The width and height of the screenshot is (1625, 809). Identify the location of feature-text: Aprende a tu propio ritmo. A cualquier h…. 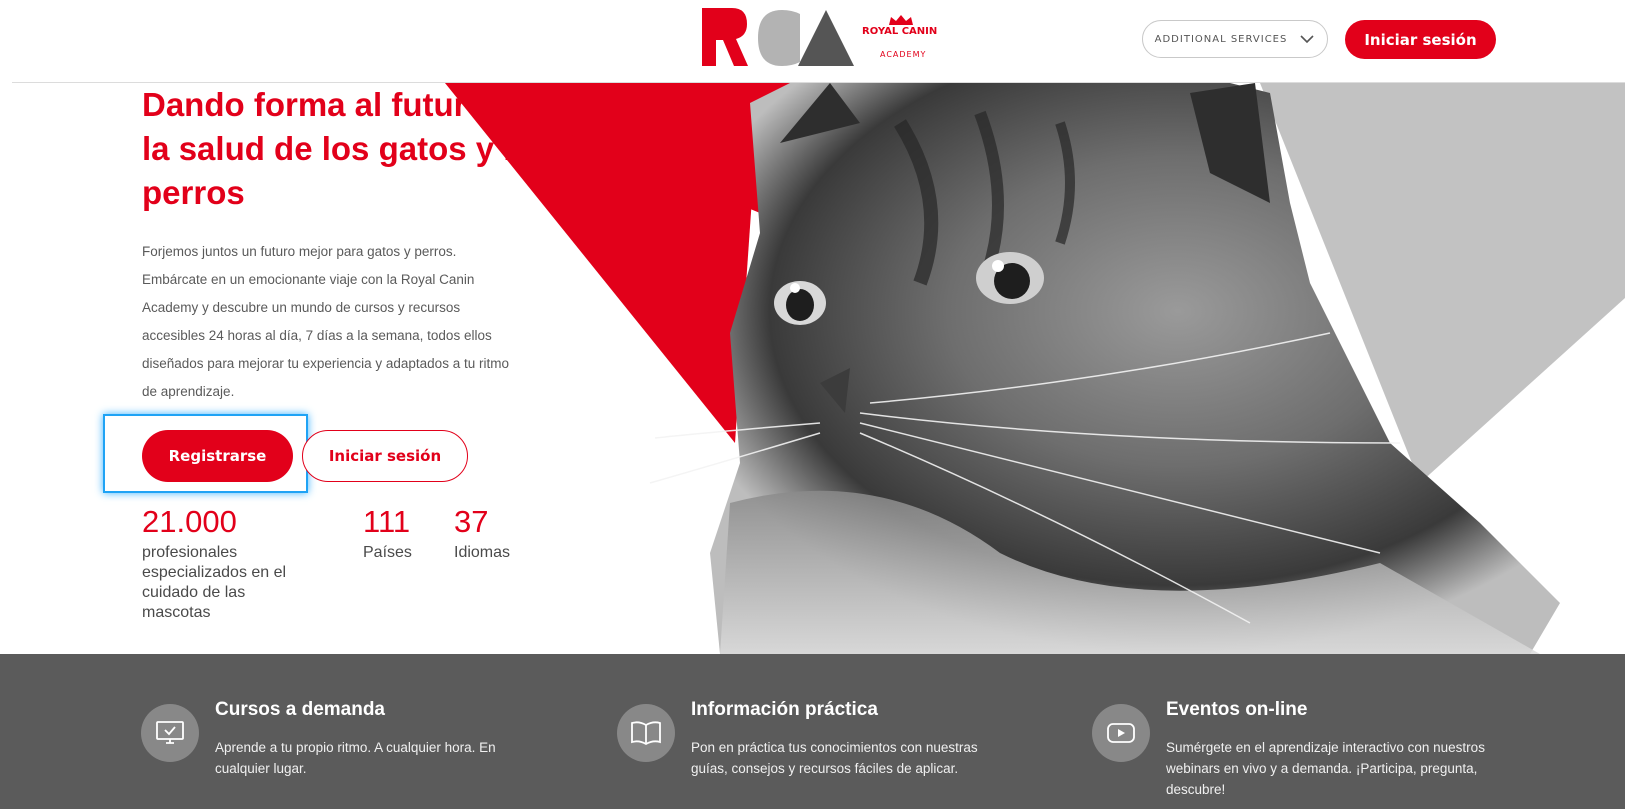
(355, 758).